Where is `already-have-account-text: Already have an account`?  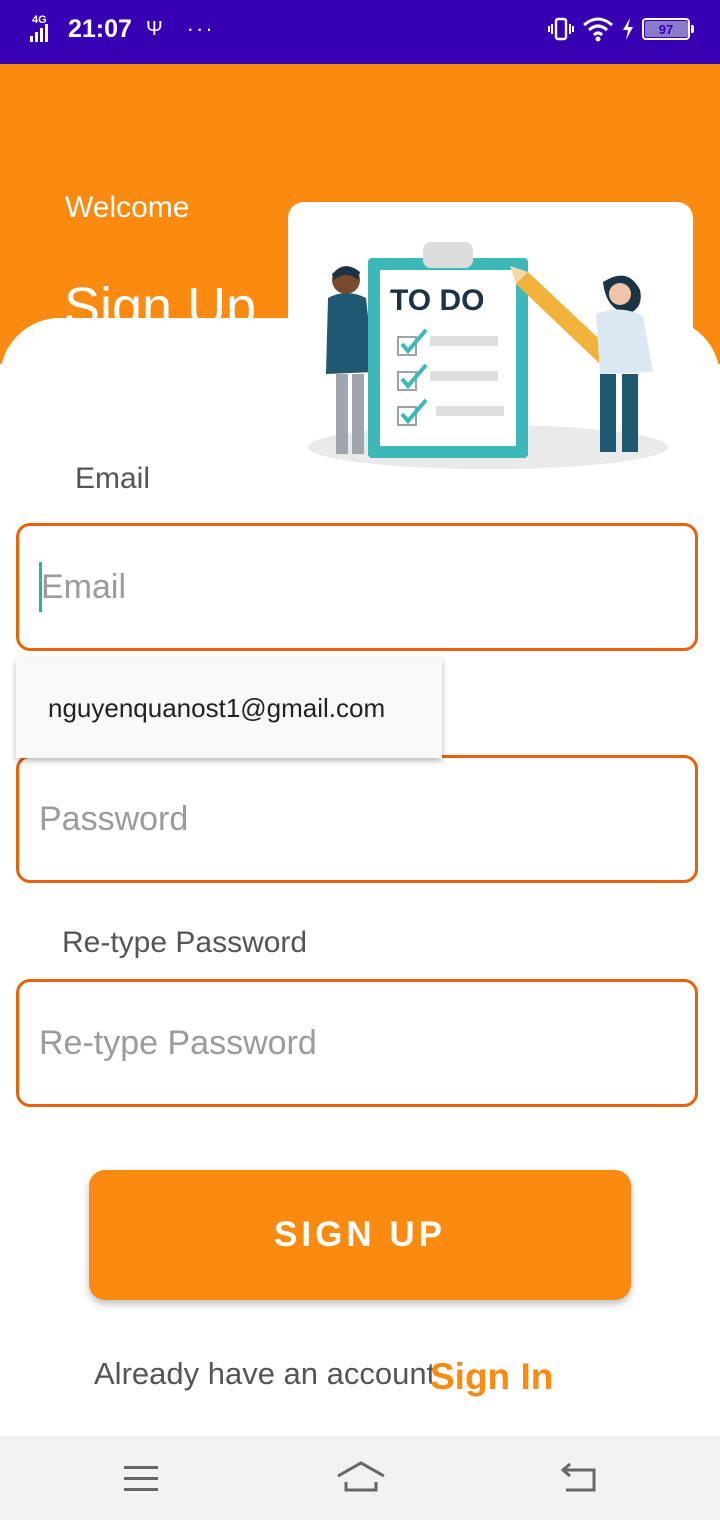 already-have-account-text: Already have an account is located at coordinates (265, 1373).